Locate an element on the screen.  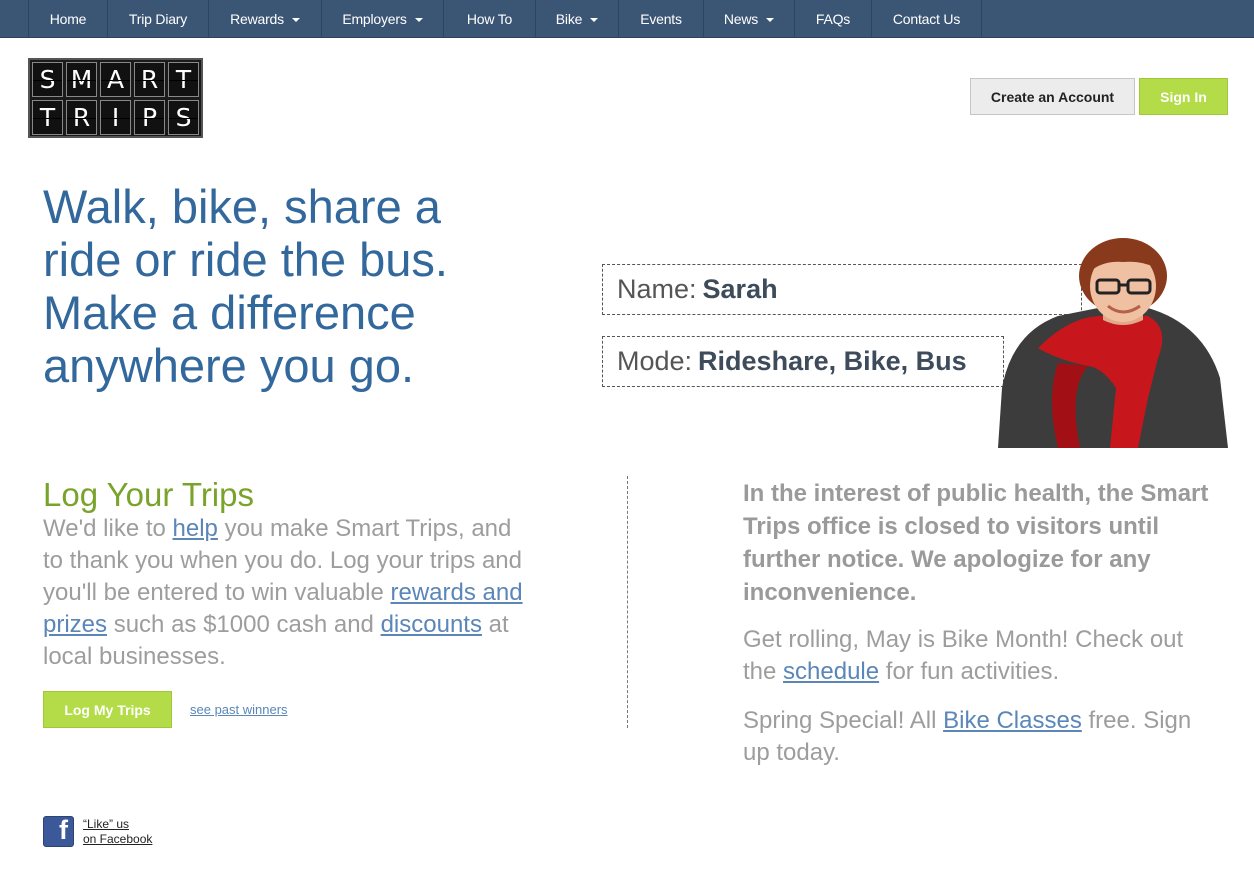
nav-label: FAQs is located at coordinates (833, 19).